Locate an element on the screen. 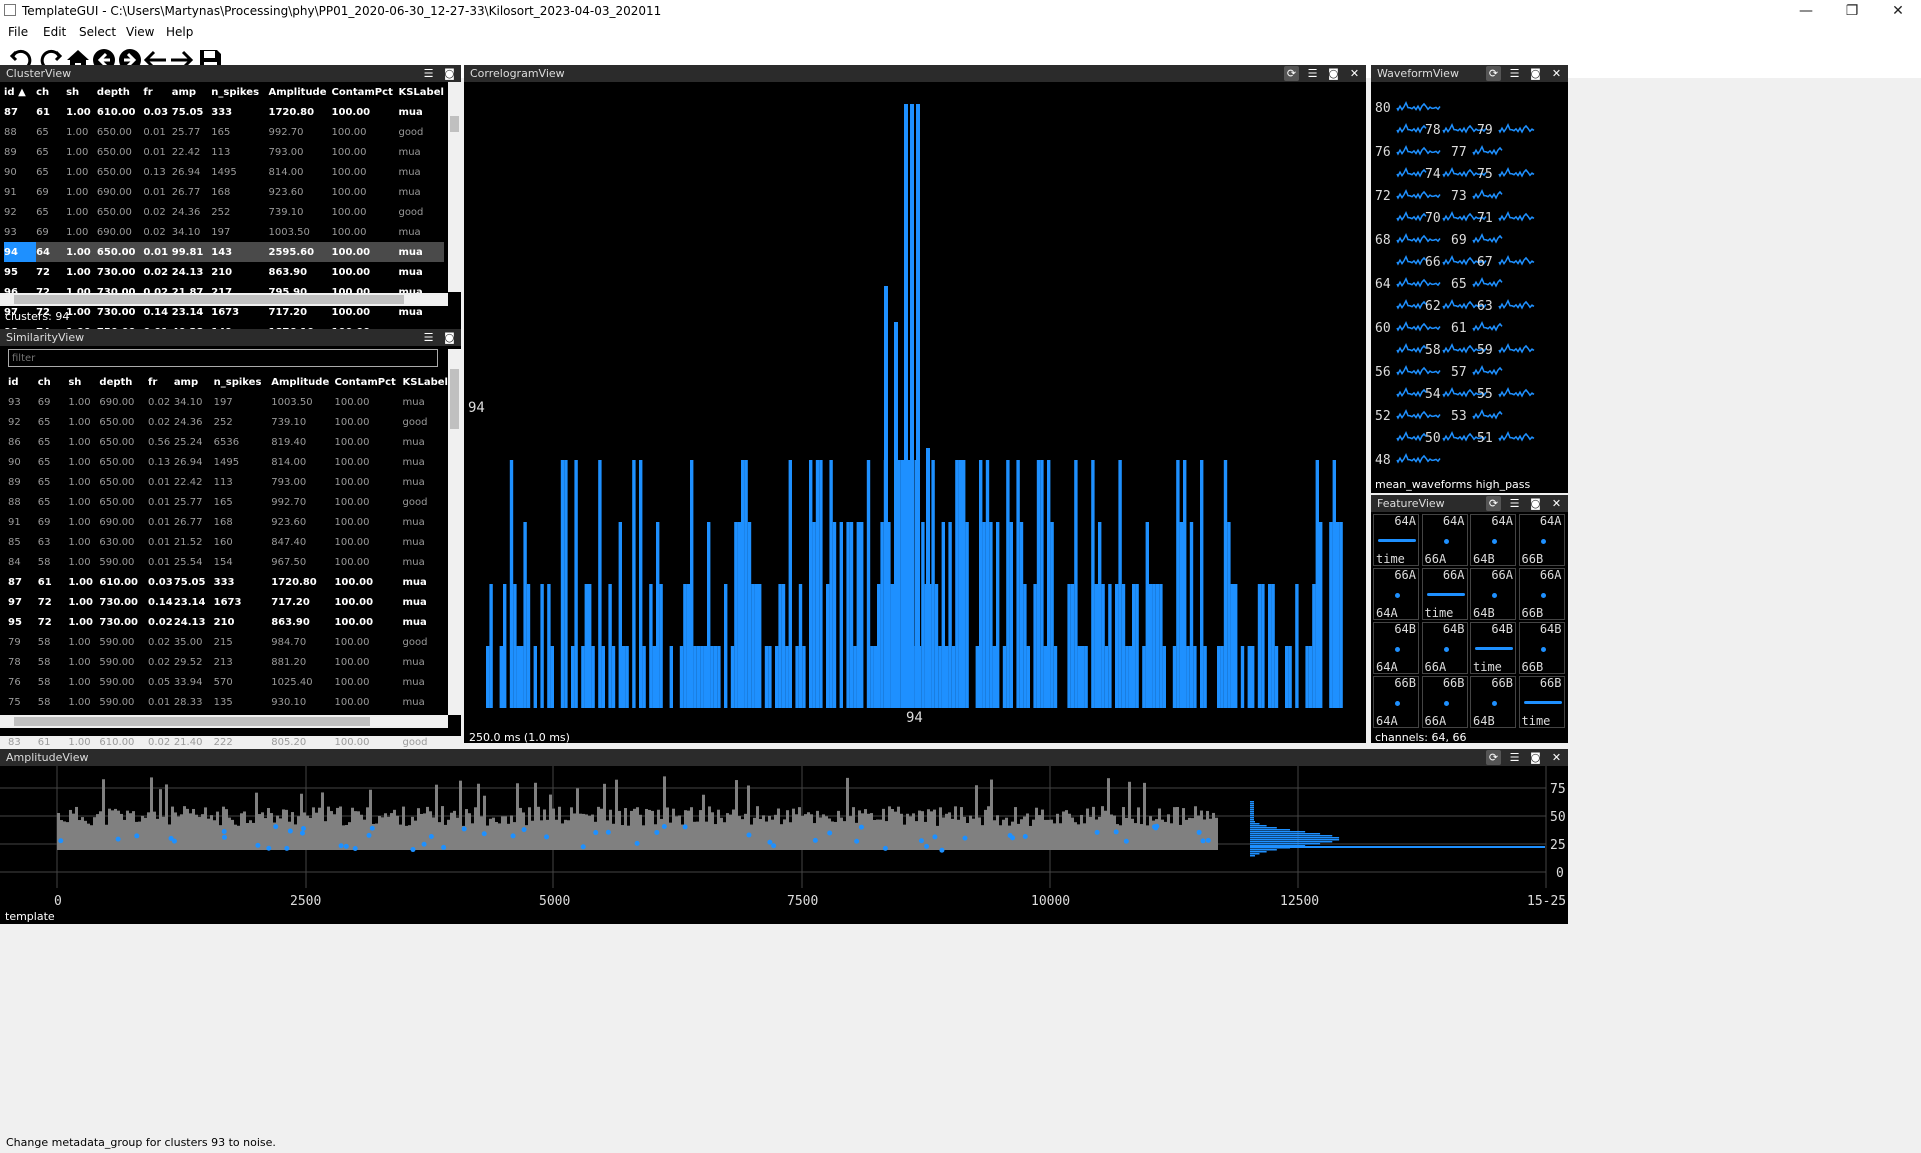 The image size is (1921, 1153). feature-subplot: 64B 66B is located at coordinates (1541, 648).